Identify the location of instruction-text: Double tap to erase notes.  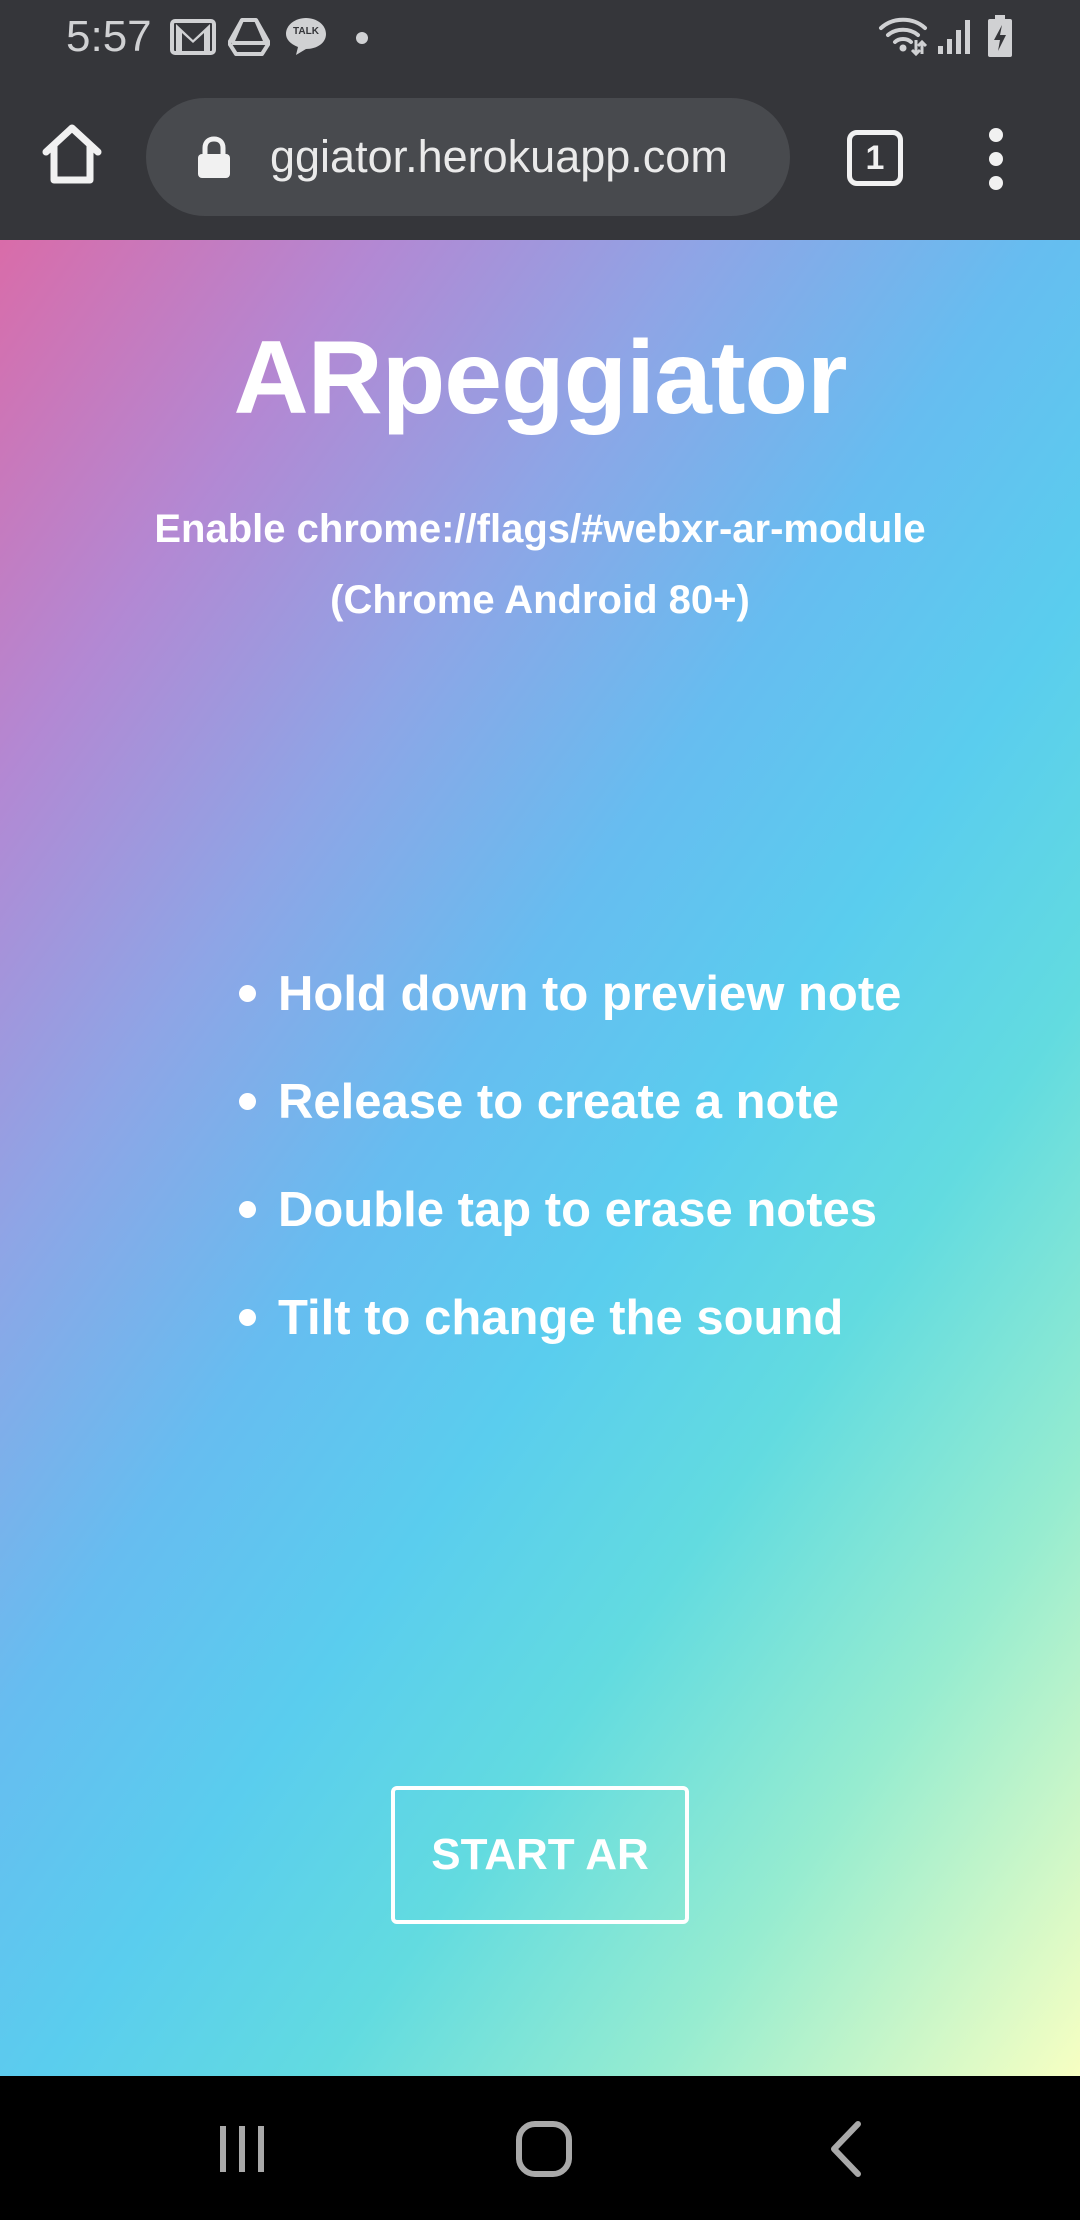
(578, 1210).